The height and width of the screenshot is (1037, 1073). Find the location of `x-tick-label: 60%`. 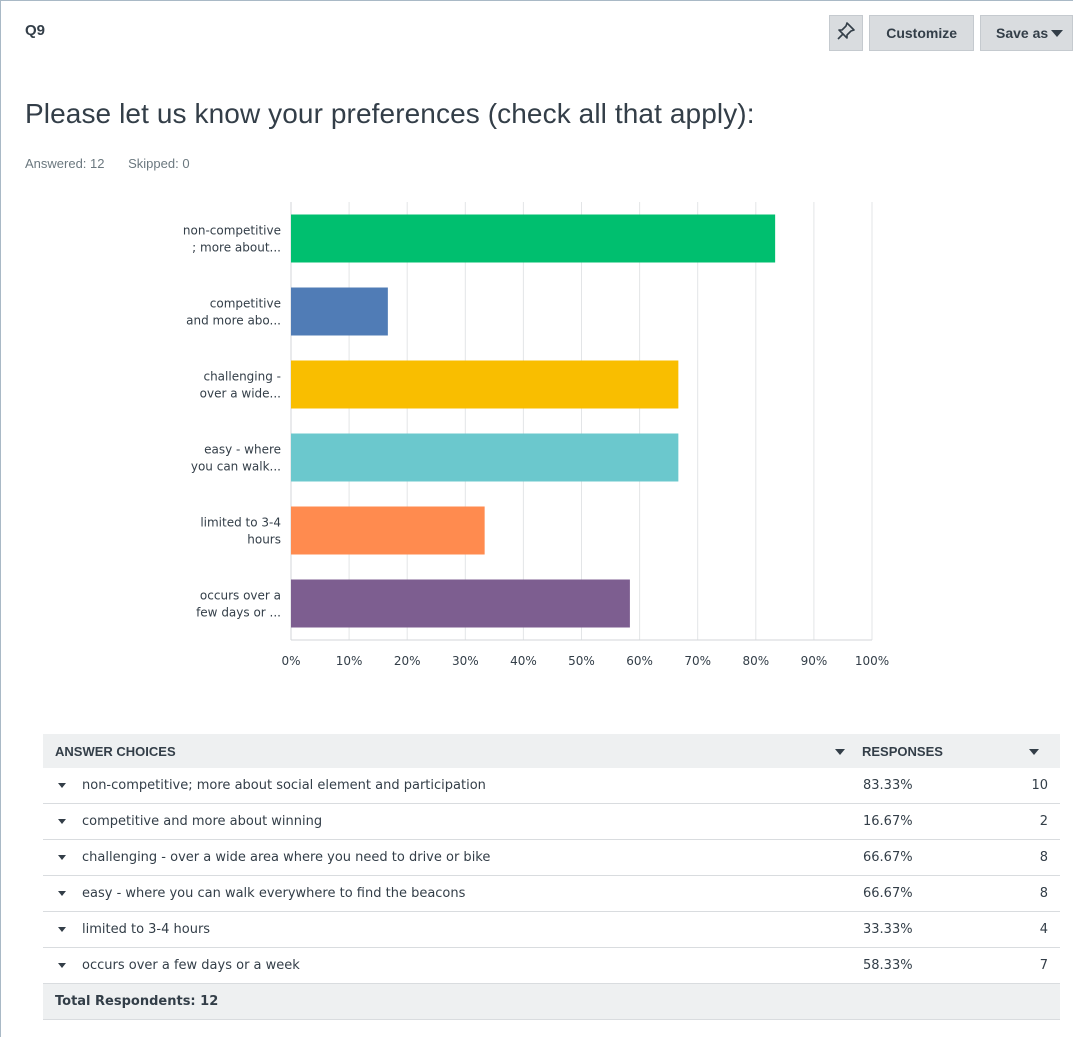

x-tick-label: 60% is located at coordinates (639, 661).